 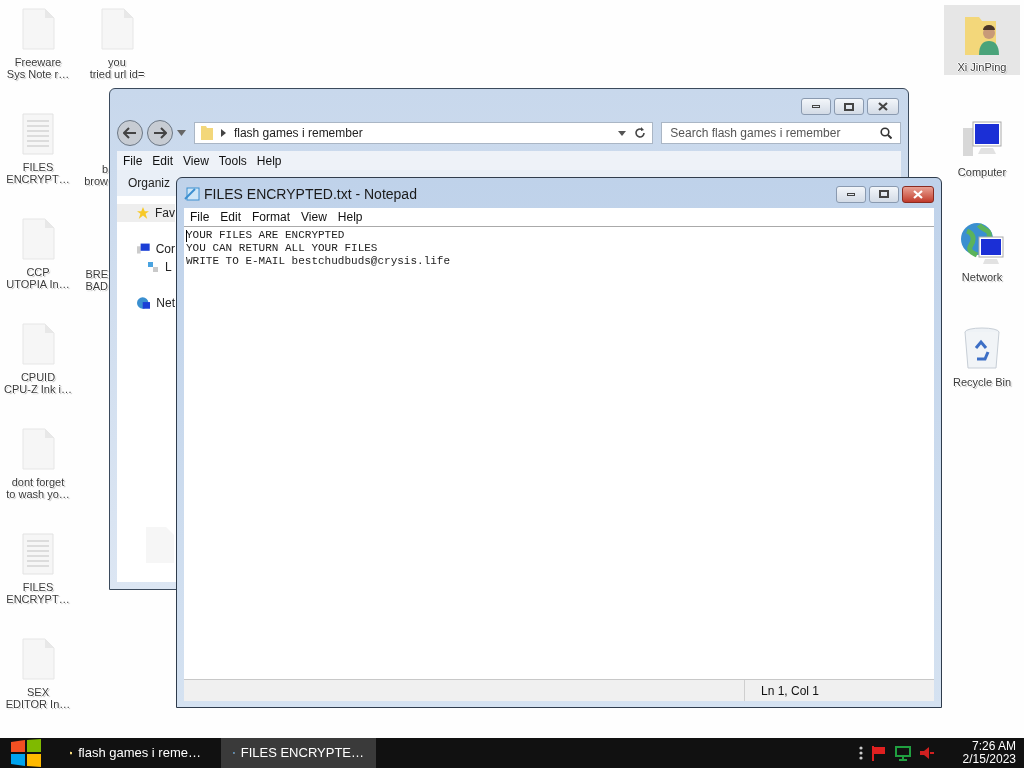 I want to click on monitor-icon, so click(x=902, y=753).